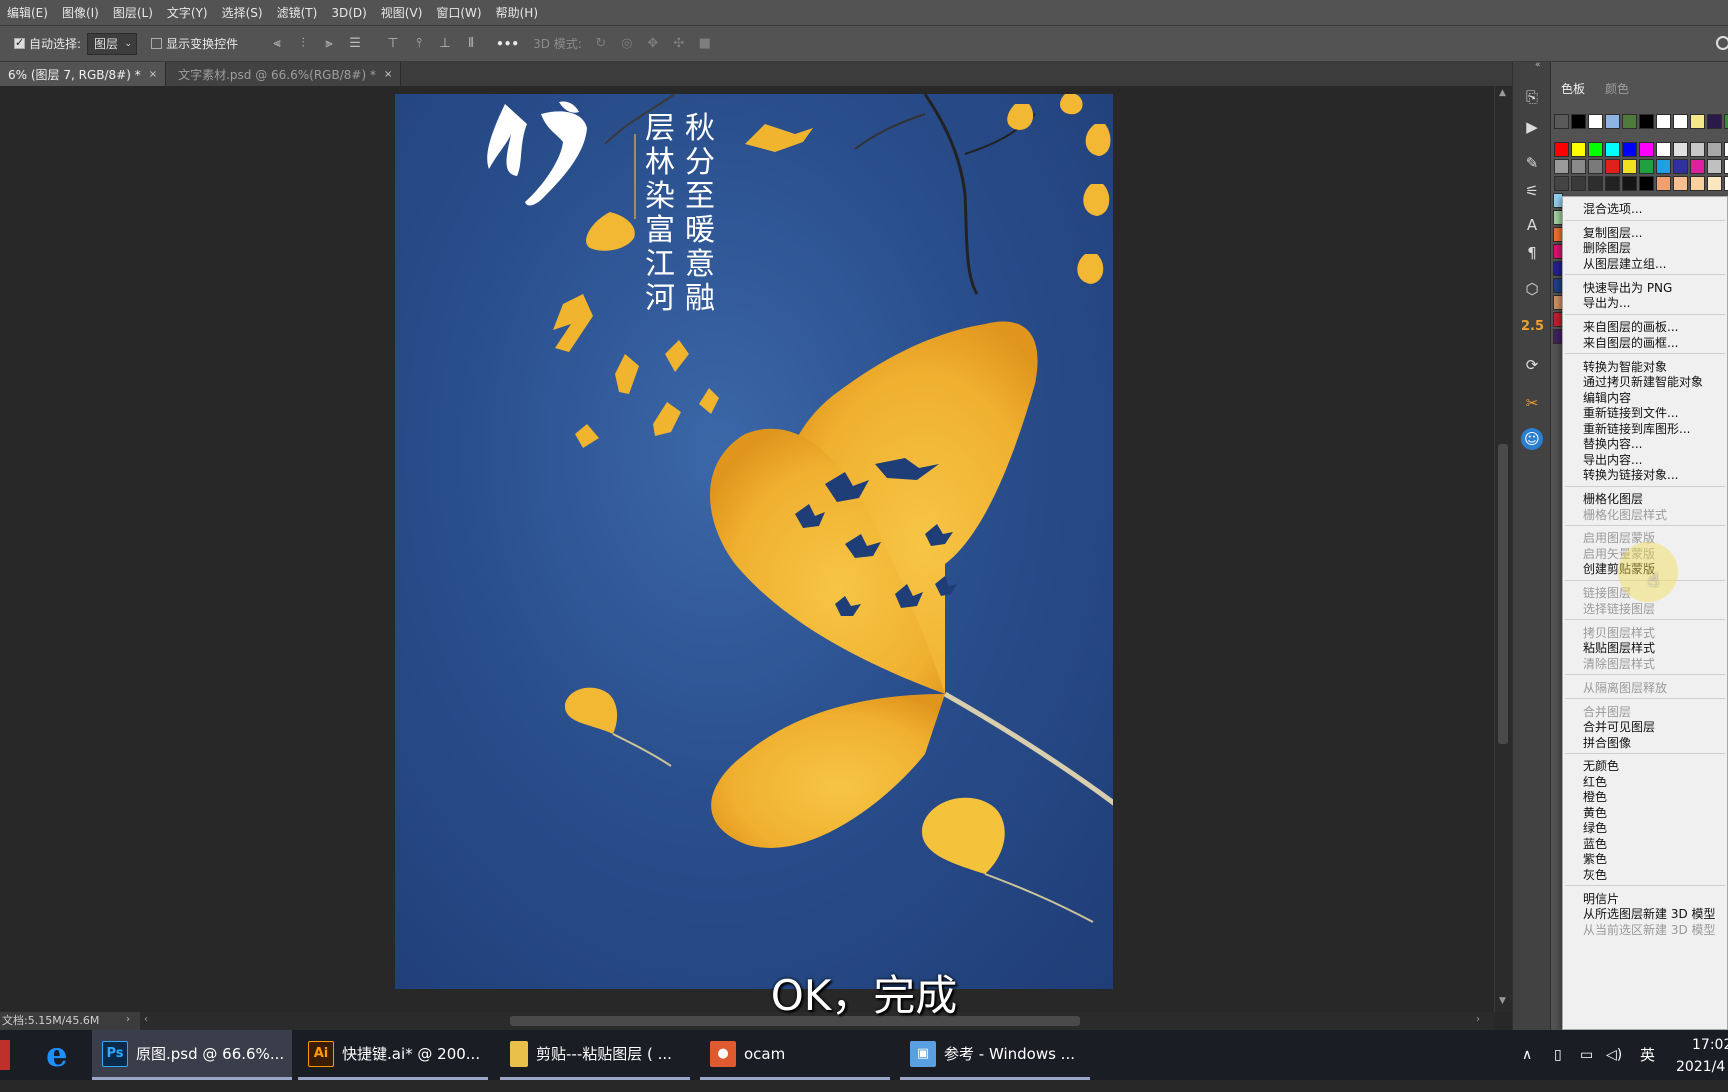 This screenshot has width=1728, height=1092. I want to click on 3d-cube-icon: ⬡, so click(1532, 289).